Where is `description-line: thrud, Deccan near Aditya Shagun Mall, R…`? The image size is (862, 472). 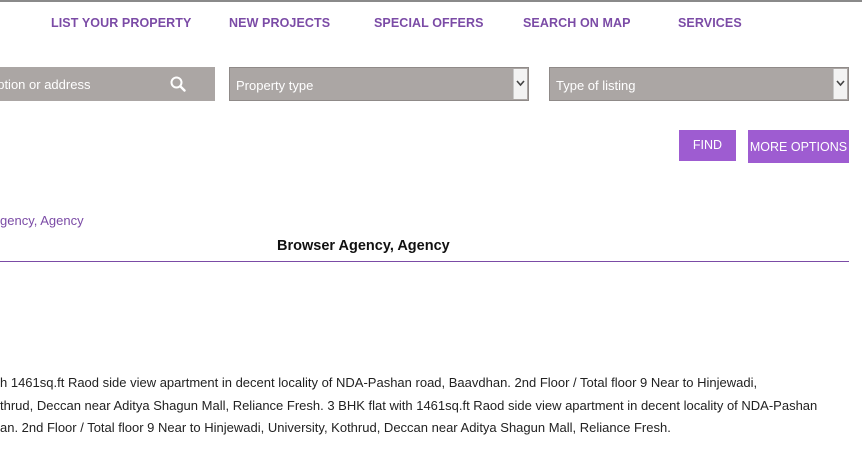 description-line: thrud, Deccan near Aditya Shagun Mall, R… is located at coordinates (409, 405).